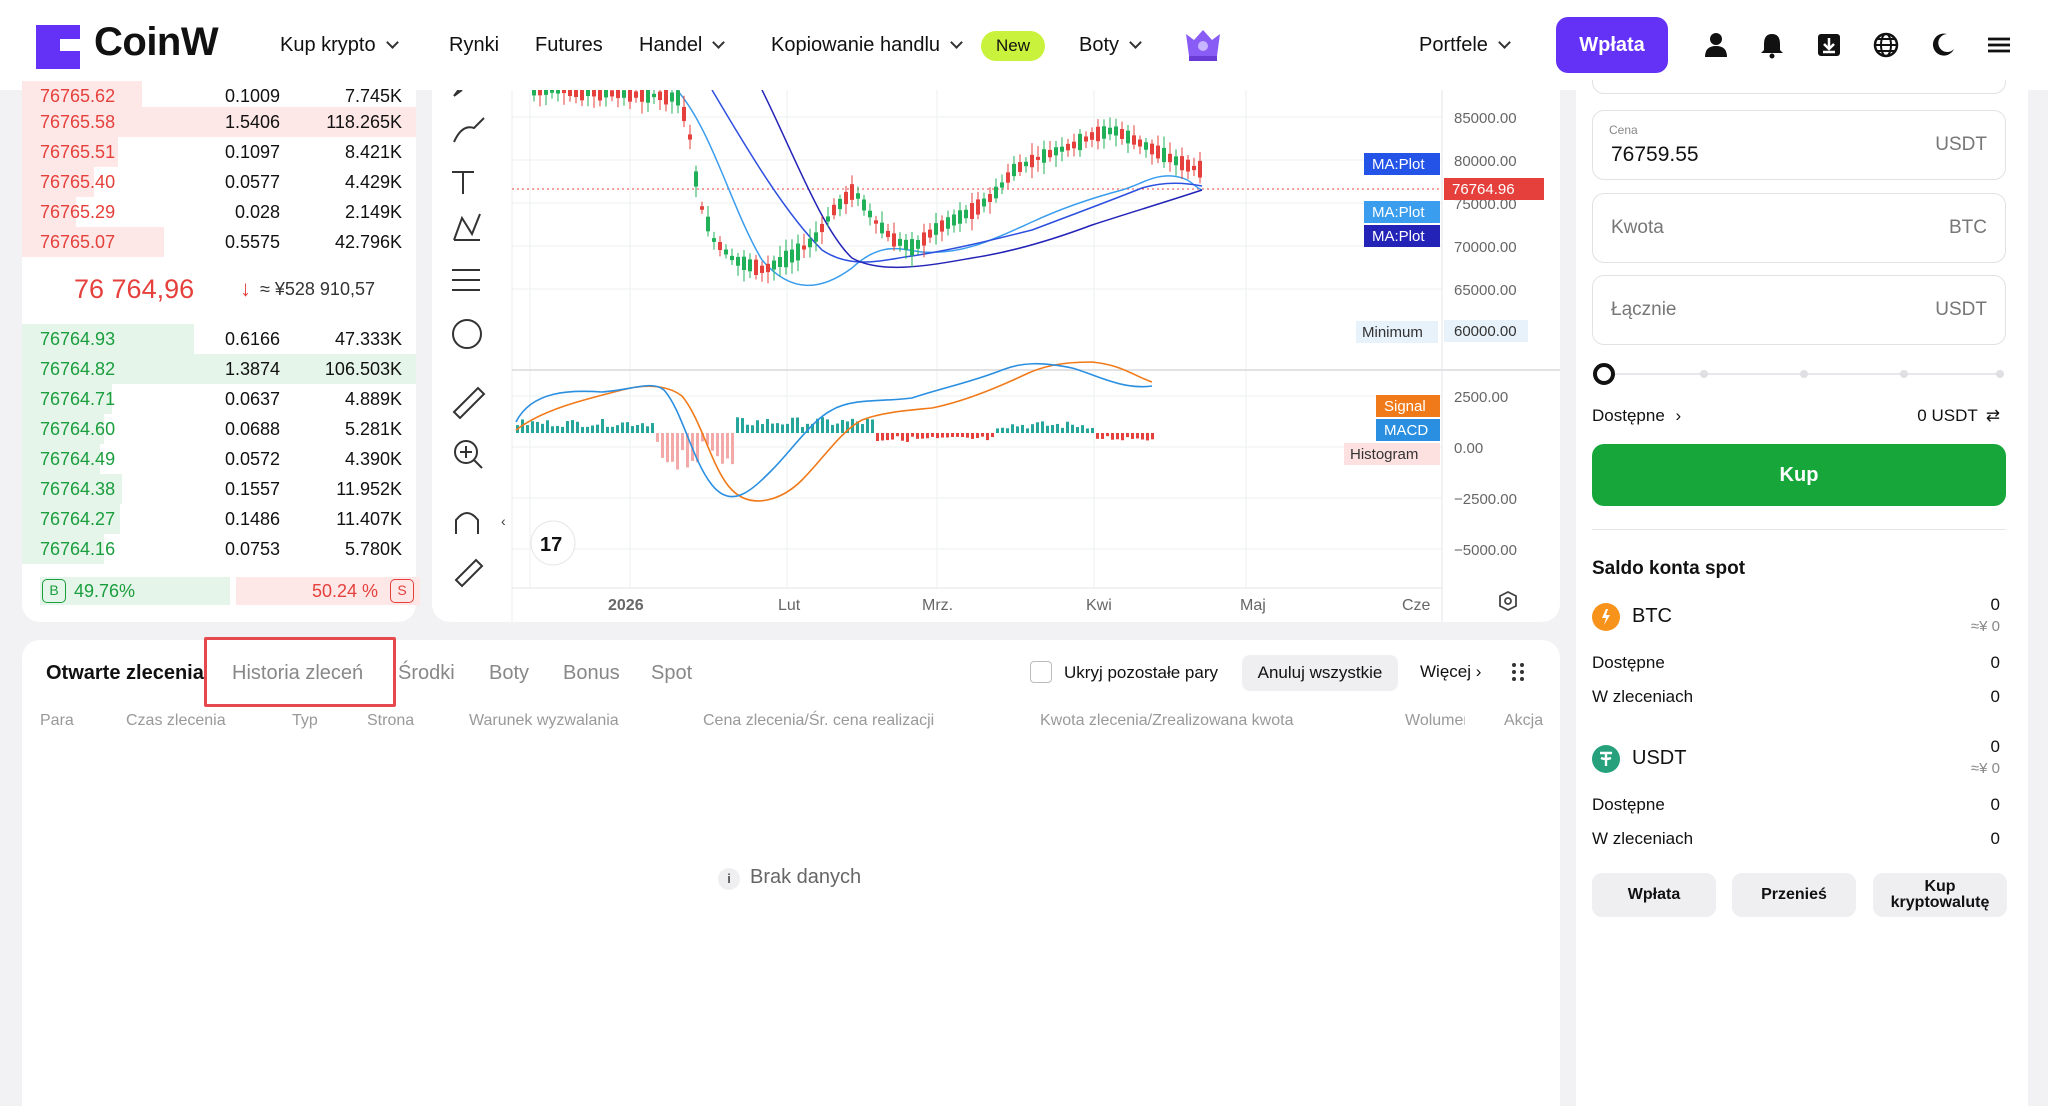  I want to click on transfer-icon: ⇄, so click(1993, 415).